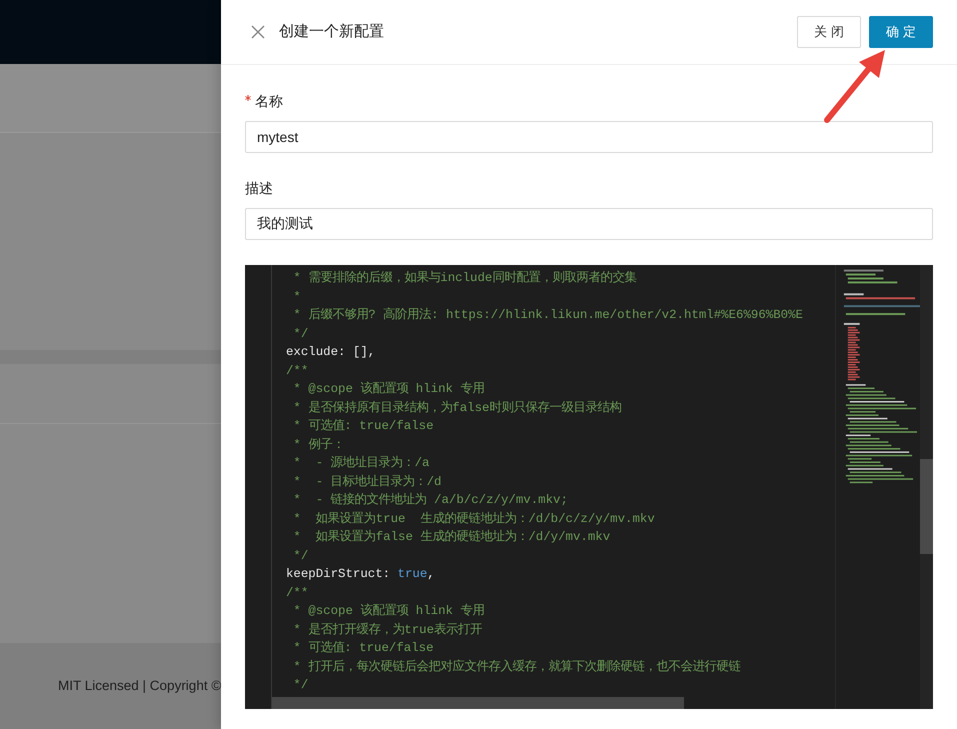  Describe the element at coordinates (829, 32) in the screenshot. I see `close-button: 关闭` at that location.